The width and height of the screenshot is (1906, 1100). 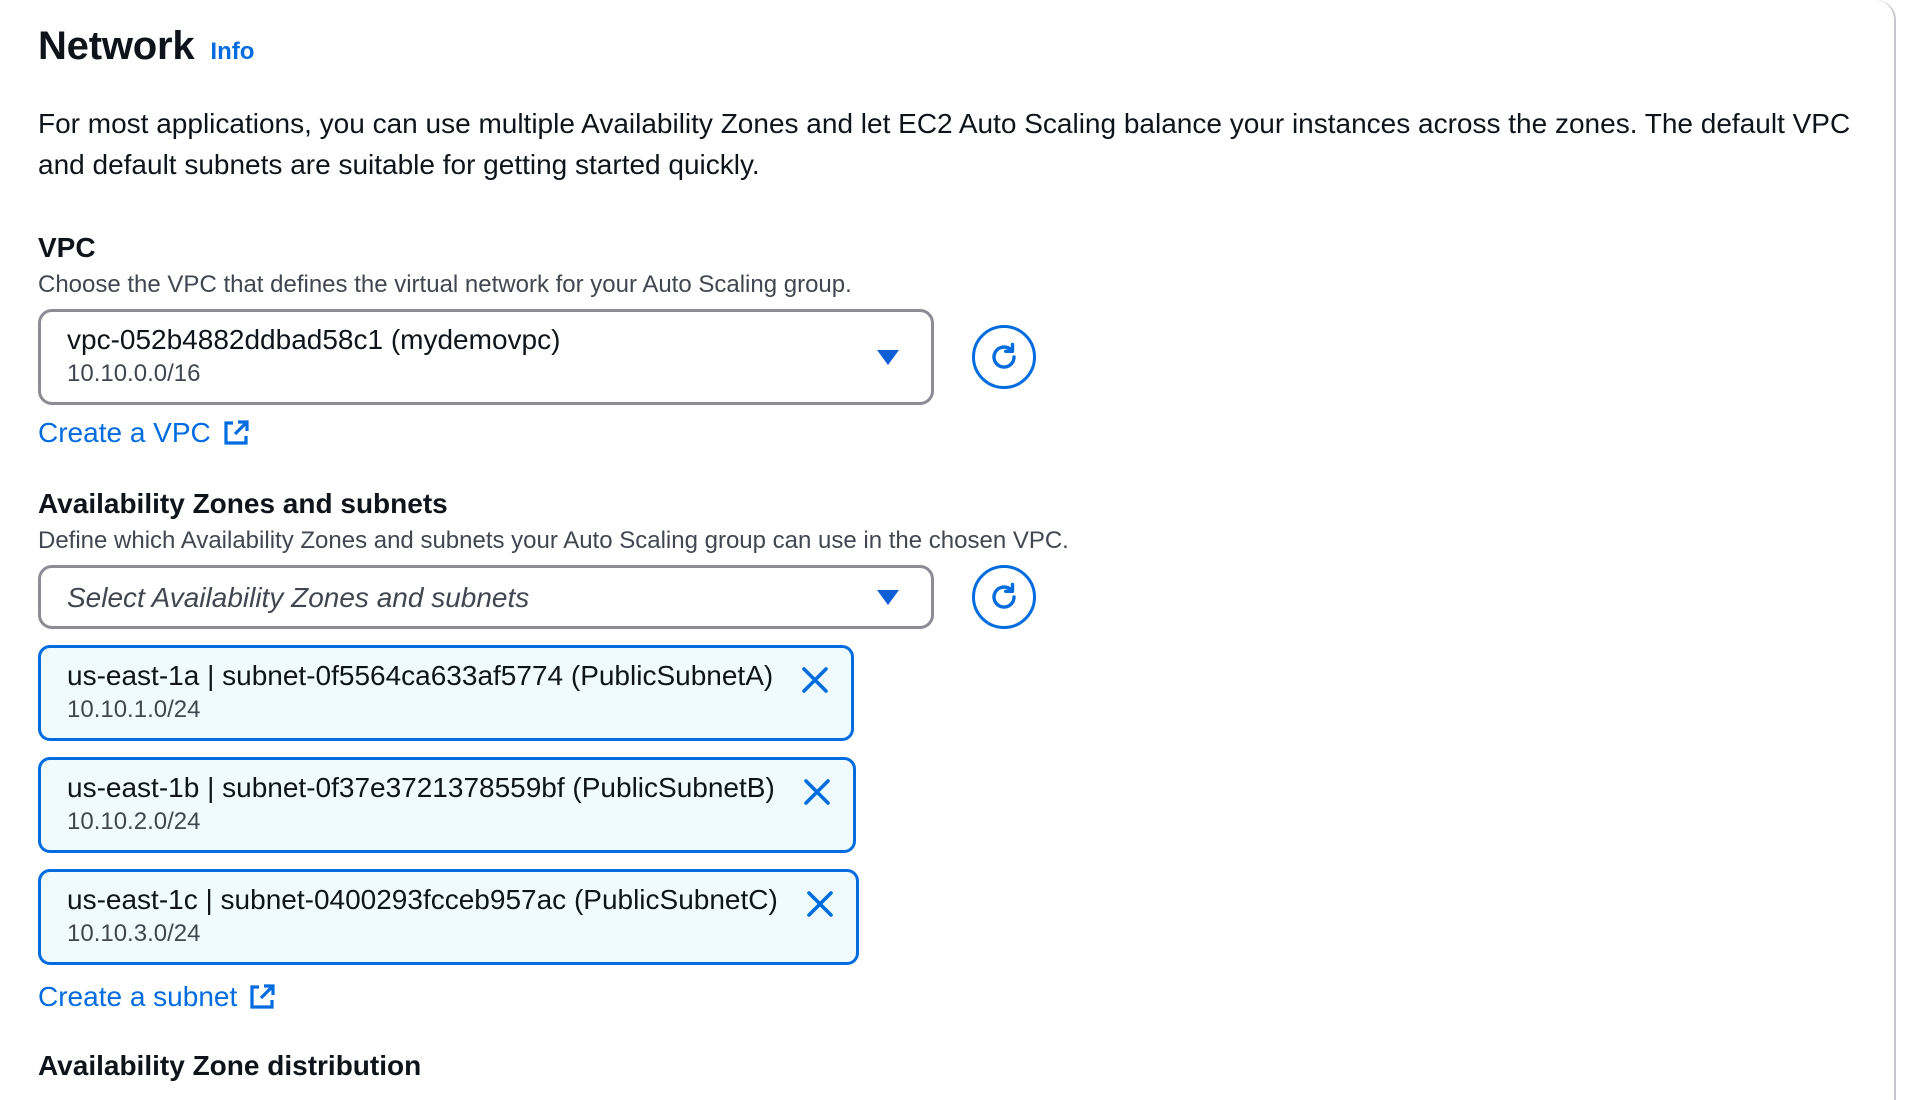 I want to click on vpc-selected-cidr: 10.10.0.0/16, so click(x=134, y=373).